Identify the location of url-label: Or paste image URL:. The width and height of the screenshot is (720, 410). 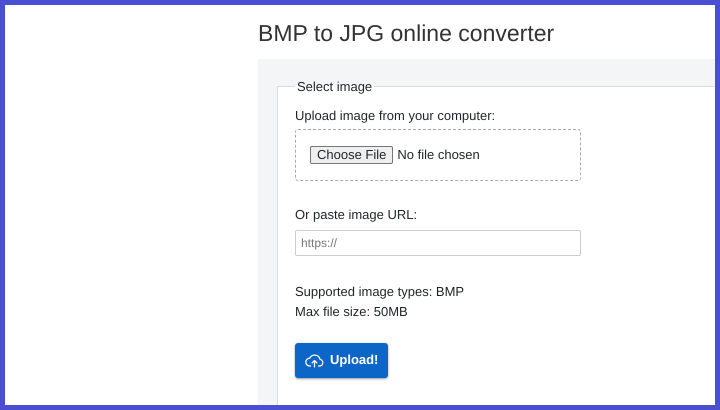
(356, 214).